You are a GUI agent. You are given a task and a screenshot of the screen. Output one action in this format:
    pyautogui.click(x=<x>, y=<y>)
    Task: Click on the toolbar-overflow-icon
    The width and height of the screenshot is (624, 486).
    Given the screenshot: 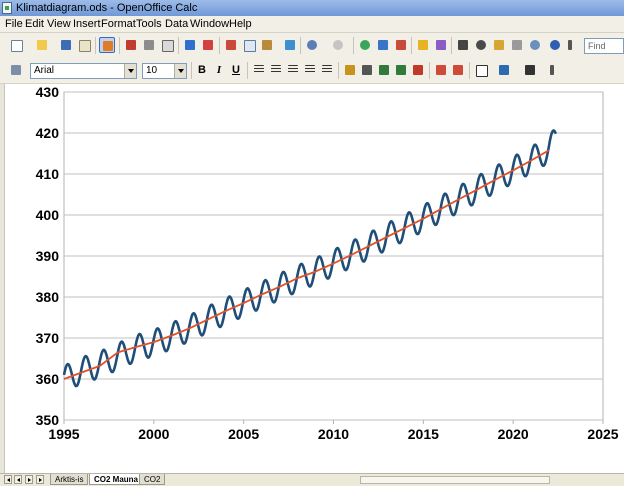 What is the action you would take?
    pyautogui.click(x=570, y=45)
    